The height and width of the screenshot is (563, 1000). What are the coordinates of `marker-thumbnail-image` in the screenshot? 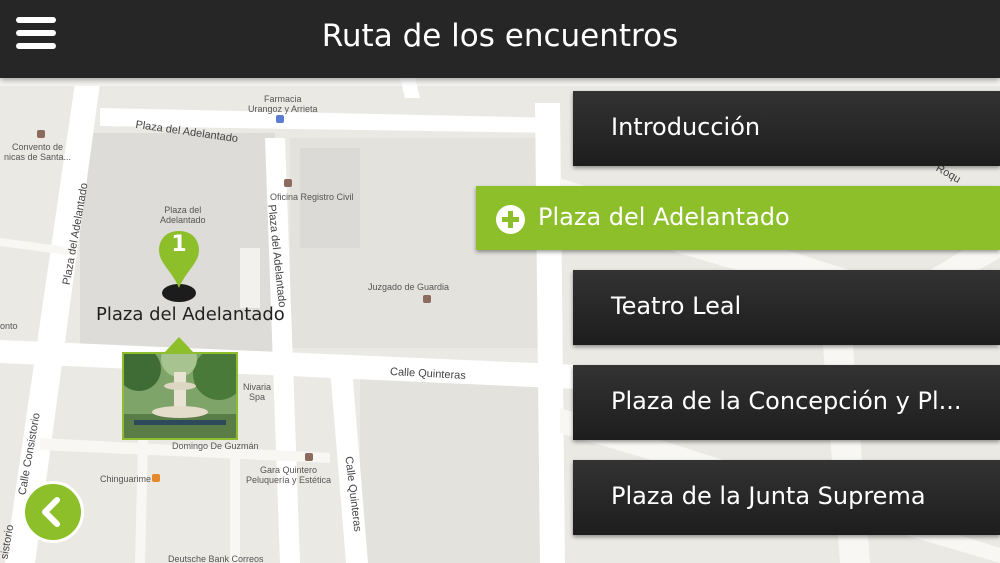 It's located at (180, 396).